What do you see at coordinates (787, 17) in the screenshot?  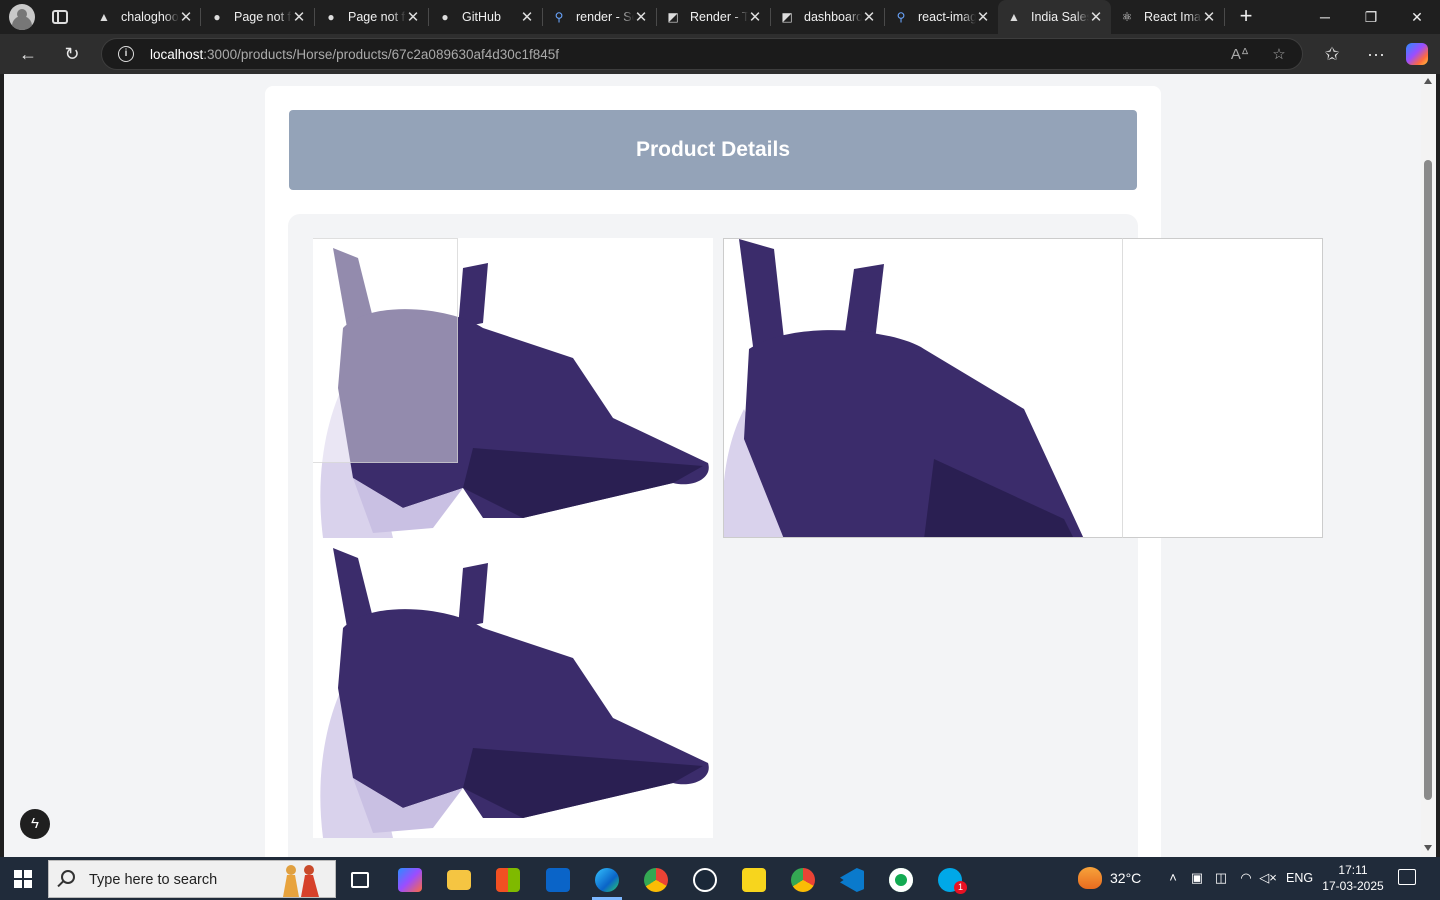 I see `render-icon: ◩` at bounding box center [787, 17].